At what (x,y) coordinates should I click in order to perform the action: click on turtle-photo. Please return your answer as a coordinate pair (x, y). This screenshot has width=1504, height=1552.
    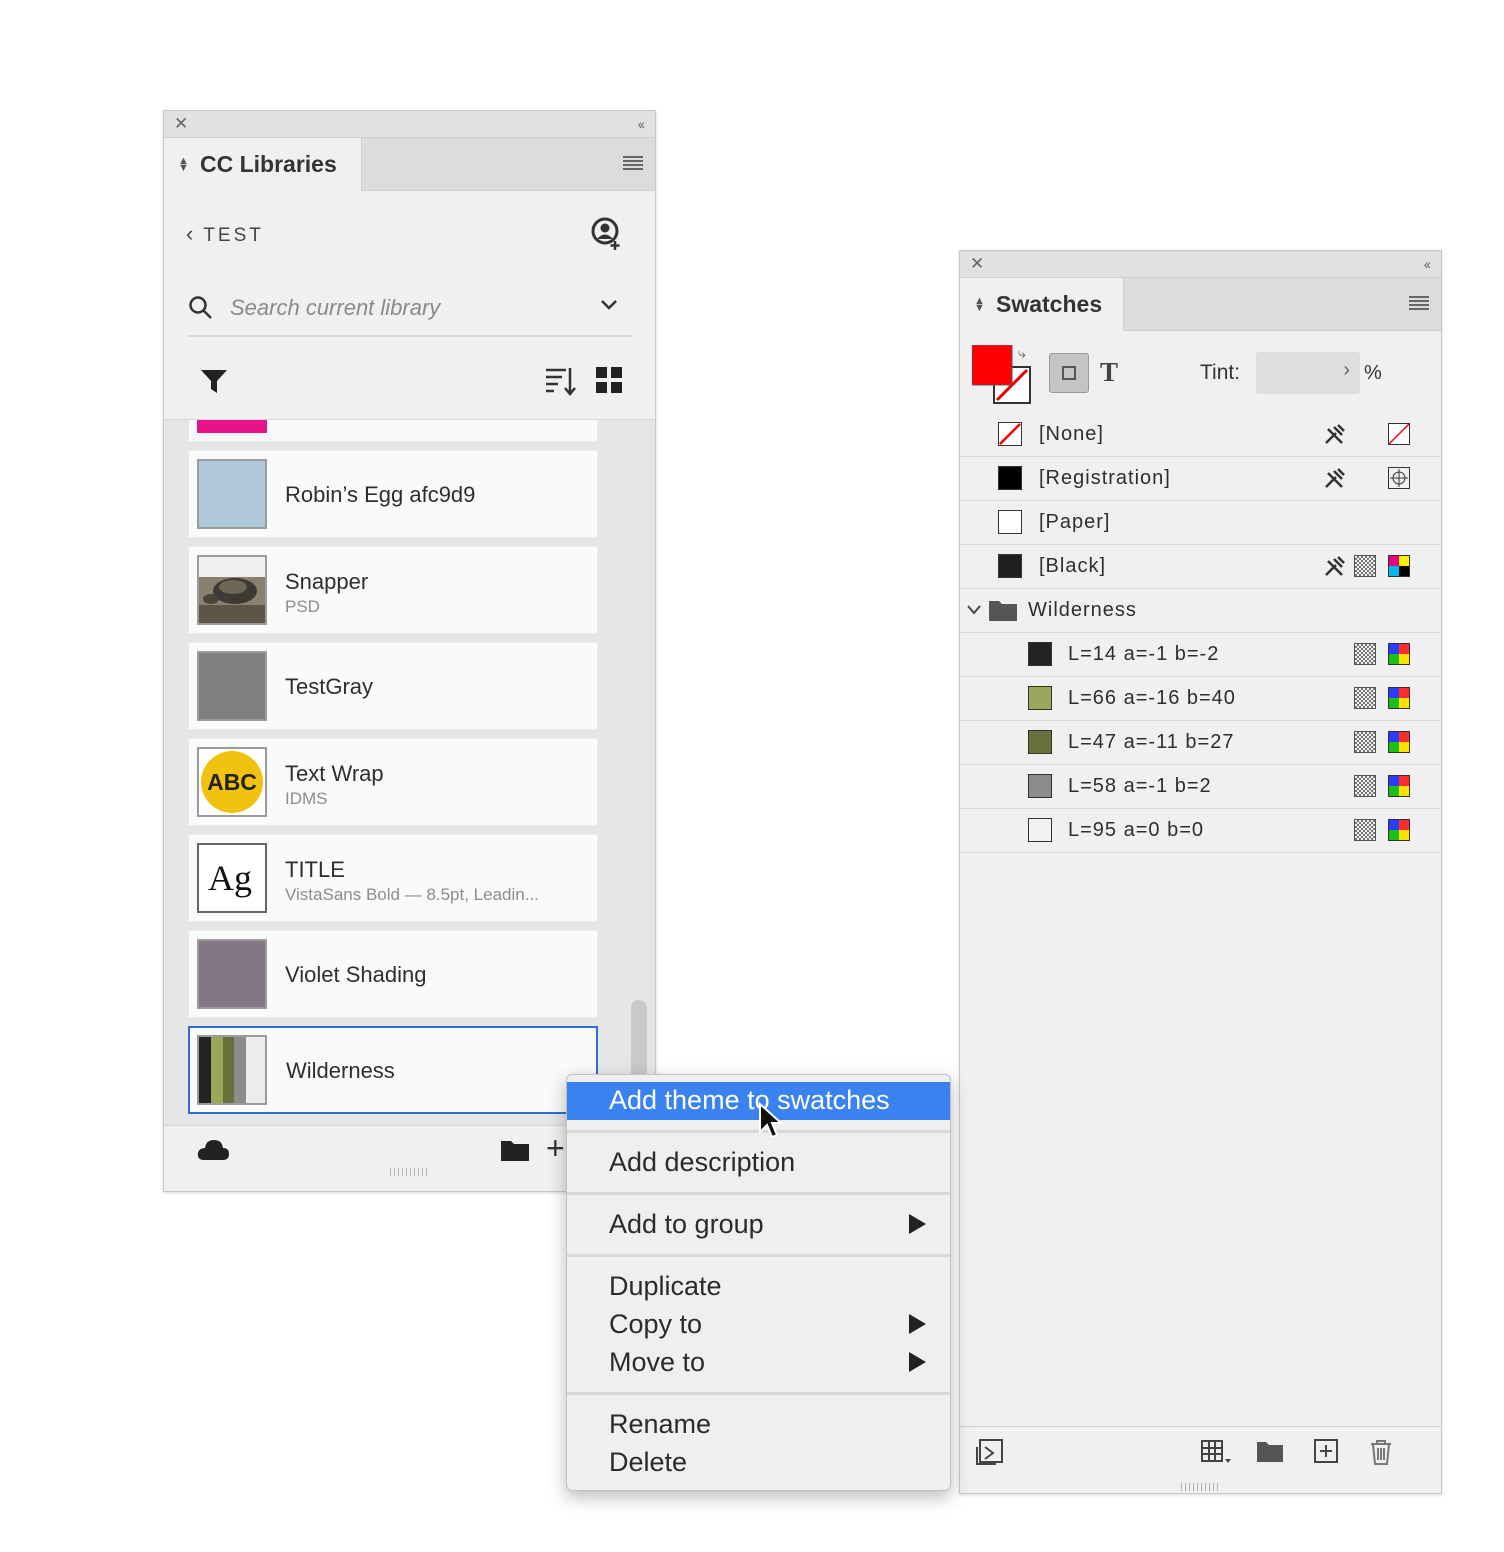
    Looking at the image, I should click on (232, 590).